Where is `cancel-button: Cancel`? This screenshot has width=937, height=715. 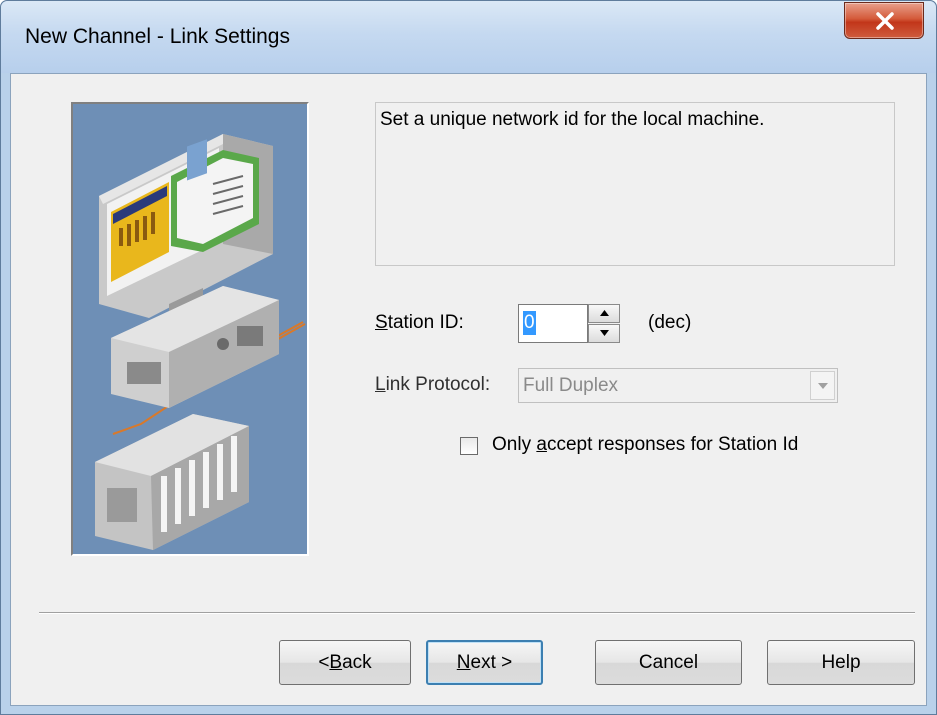
cancel-button: Cancel is located at coordinates (668, 662).